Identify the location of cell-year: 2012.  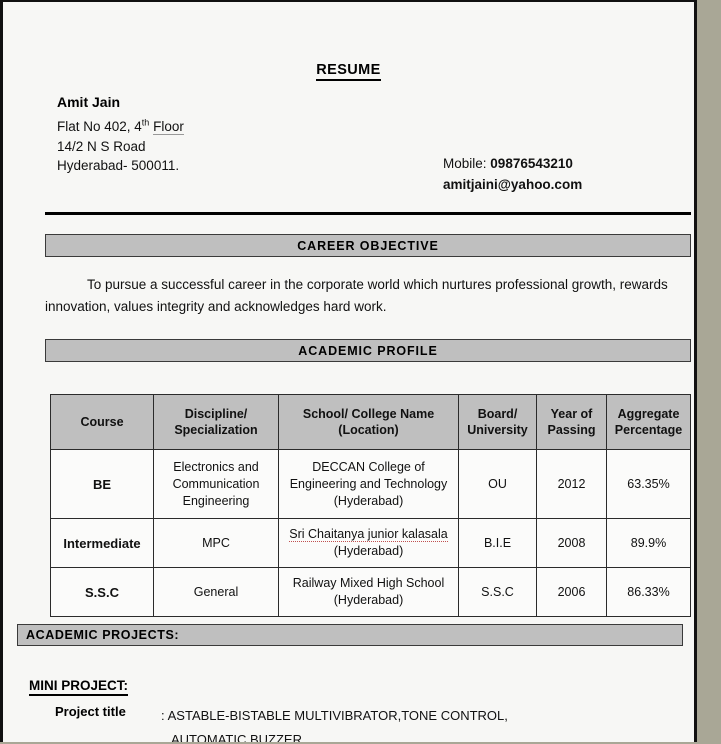
(571, 484).